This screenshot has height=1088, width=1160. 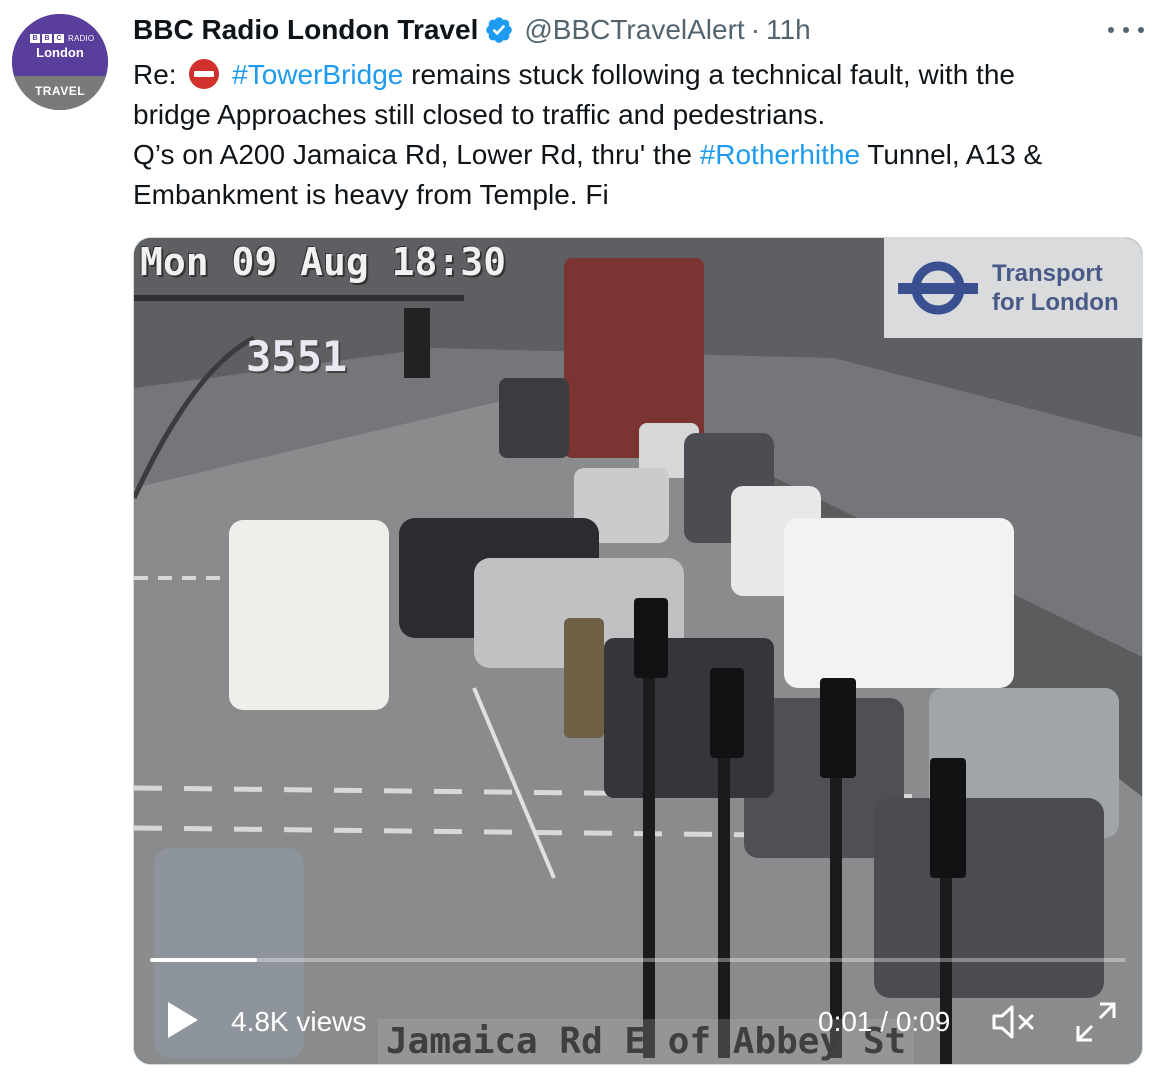 I want to click on hashtag-tower-bridge: #TowerBridge, so click(x=317, y=74).